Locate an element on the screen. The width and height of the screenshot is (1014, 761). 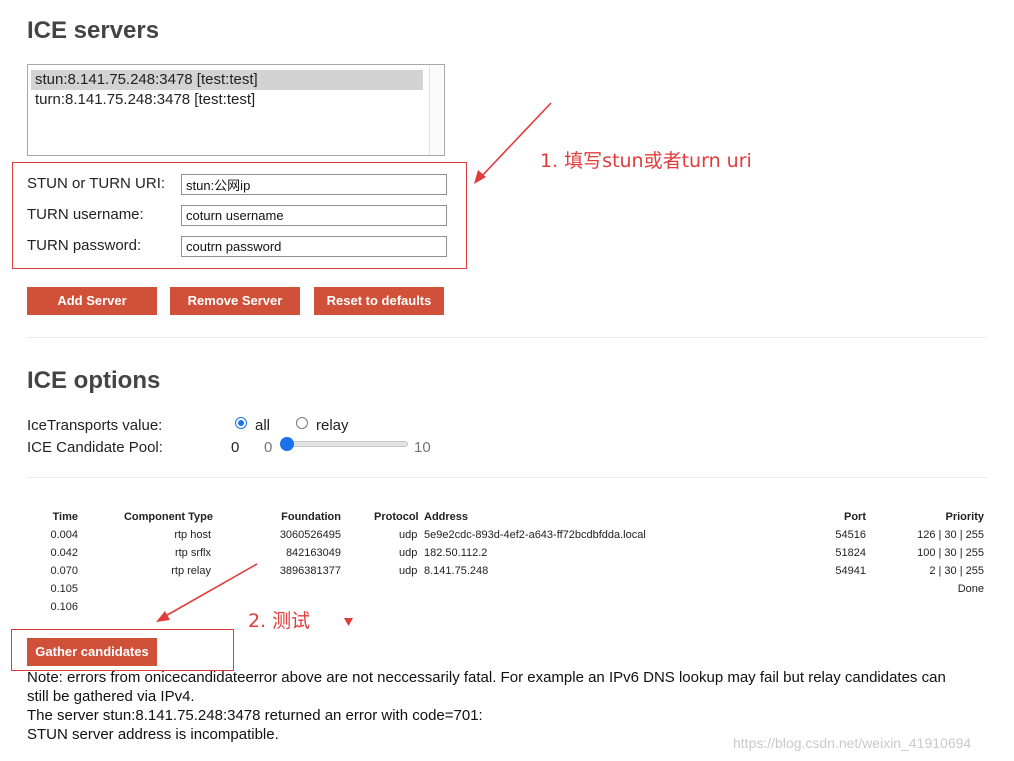
table-header-address: Address is located at coordinates (446, 517).